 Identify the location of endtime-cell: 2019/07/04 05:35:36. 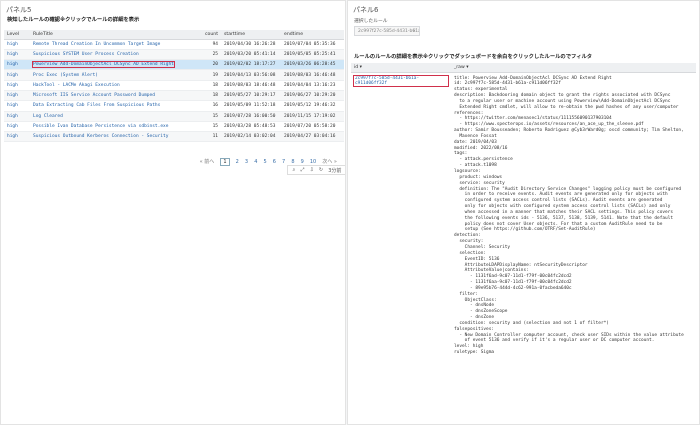
(312, 44).